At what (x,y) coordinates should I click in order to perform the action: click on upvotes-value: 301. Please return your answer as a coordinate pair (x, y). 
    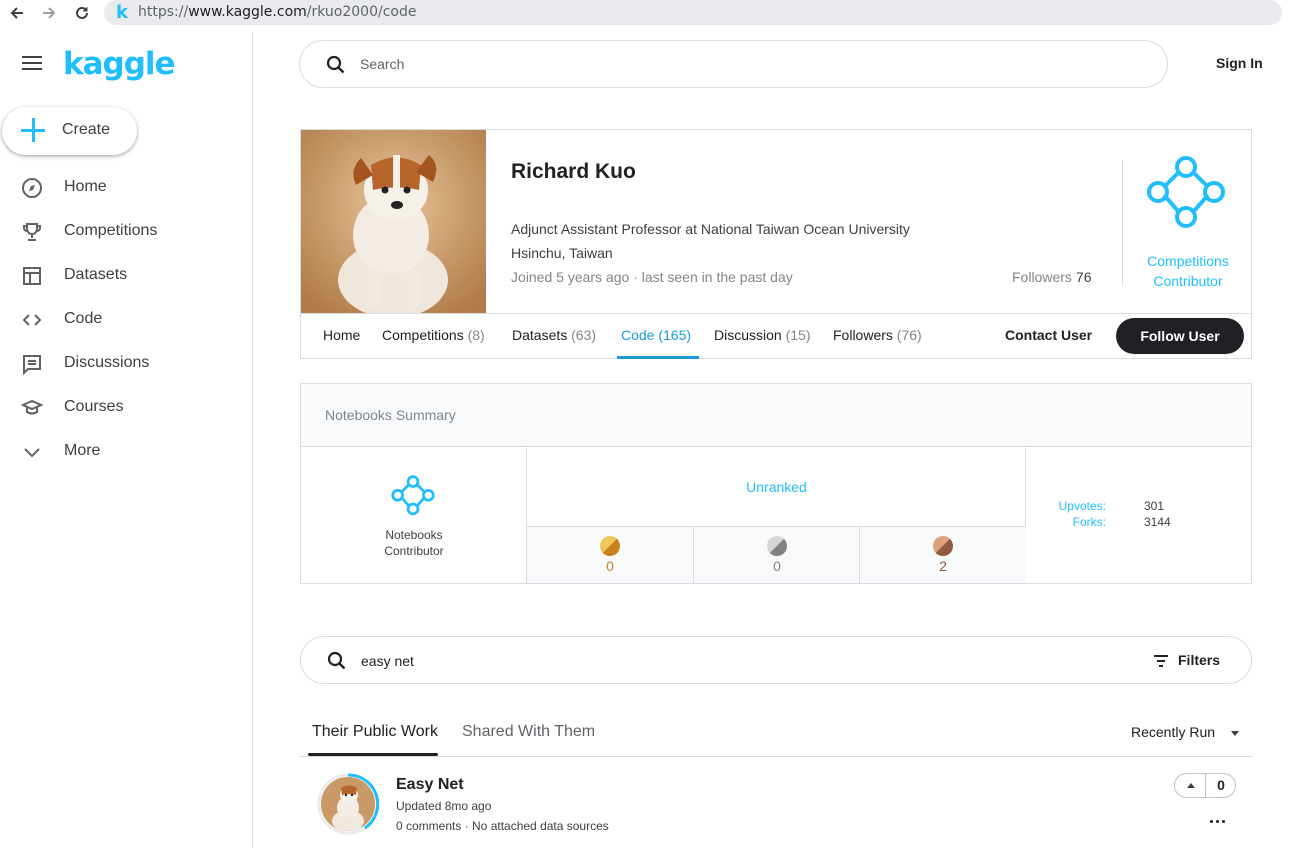
    Looking at the image, I should click on (1154, 506).